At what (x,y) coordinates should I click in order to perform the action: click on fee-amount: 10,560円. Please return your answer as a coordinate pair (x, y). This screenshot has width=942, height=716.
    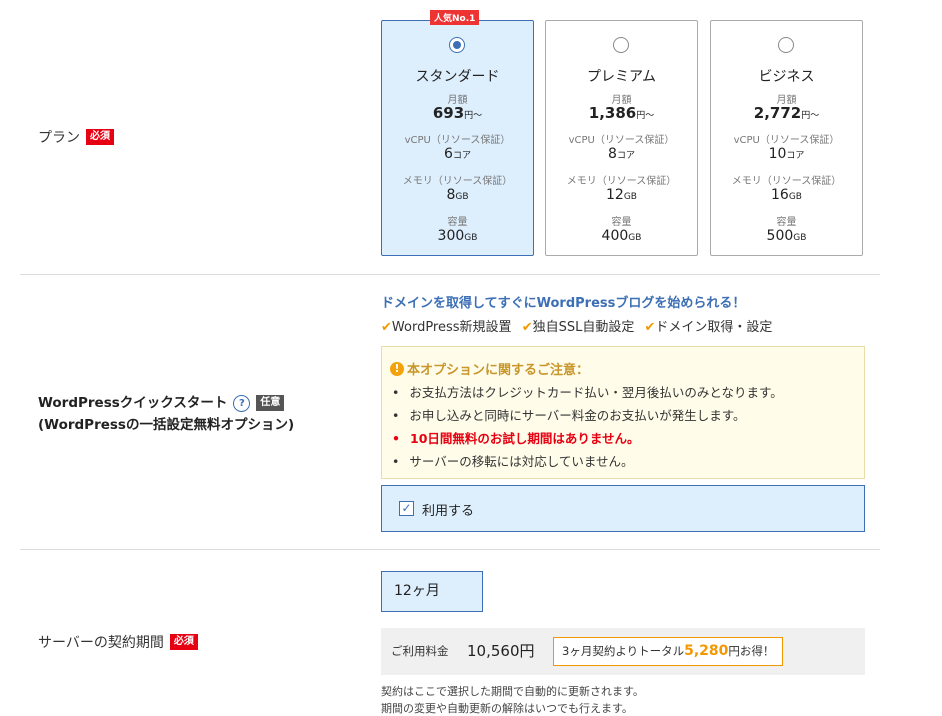
    Looking at the image, I should click on (501, 651).